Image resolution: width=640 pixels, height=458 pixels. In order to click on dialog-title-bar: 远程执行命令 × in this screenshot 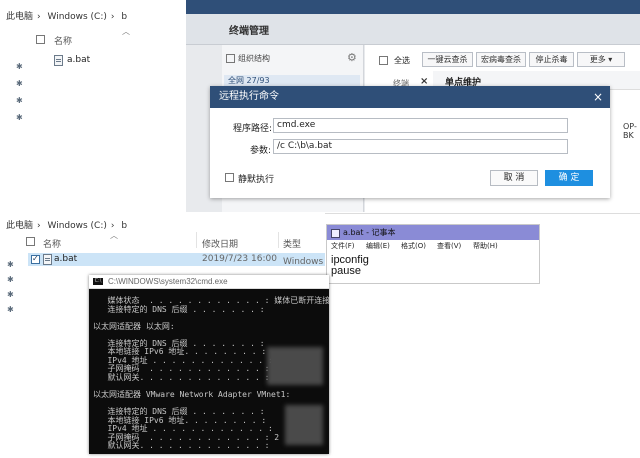, I will do `click(410, 97)`.